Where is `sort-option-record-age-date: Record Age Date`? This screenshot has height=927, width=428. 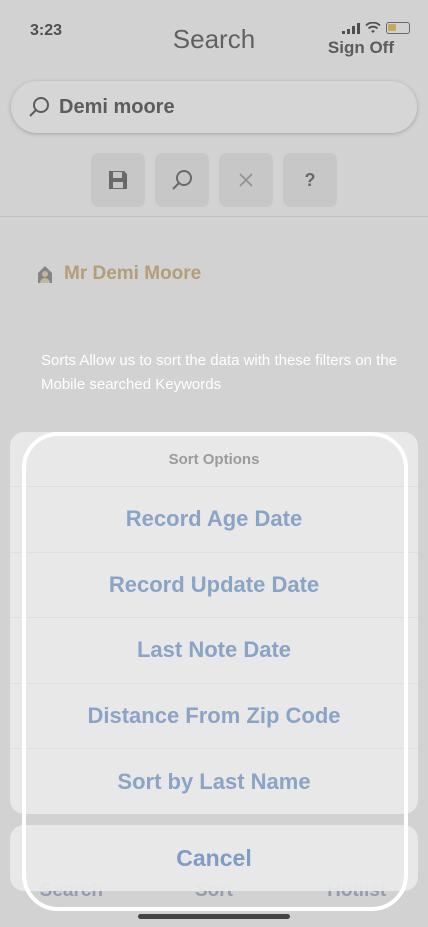 sort-option-record-age-date: Record Age Date is located at coordinates (214, 520).